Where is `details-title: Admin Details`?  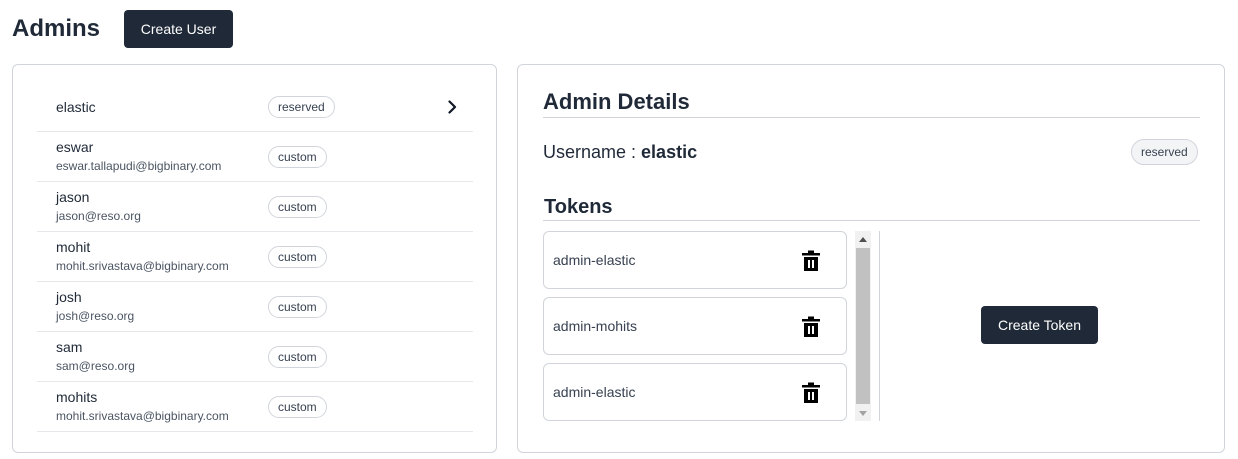
details-title: Admin Details is located at coordinates (616, 101).